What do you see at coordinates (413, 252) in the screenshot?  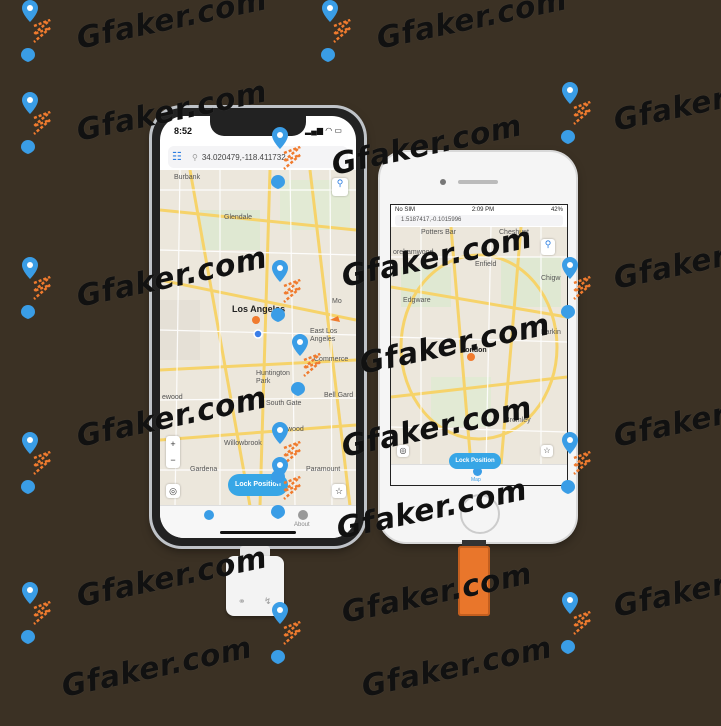 I see `map-label-borehamwood: orehamwood` at bounding box center [413, 252].